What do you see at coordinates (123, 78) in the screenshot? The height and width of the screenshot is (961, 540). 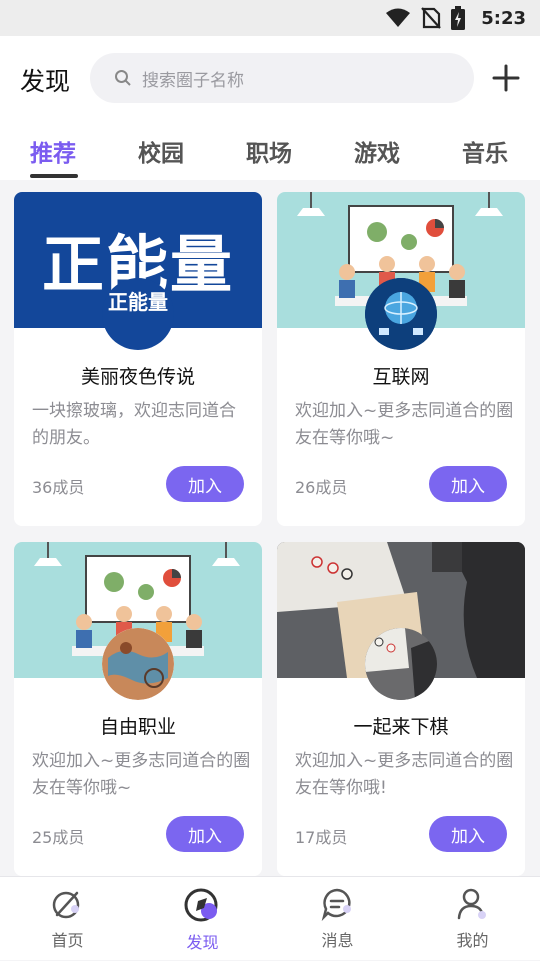 I see `search-icon` at bounding box center [123, 78].